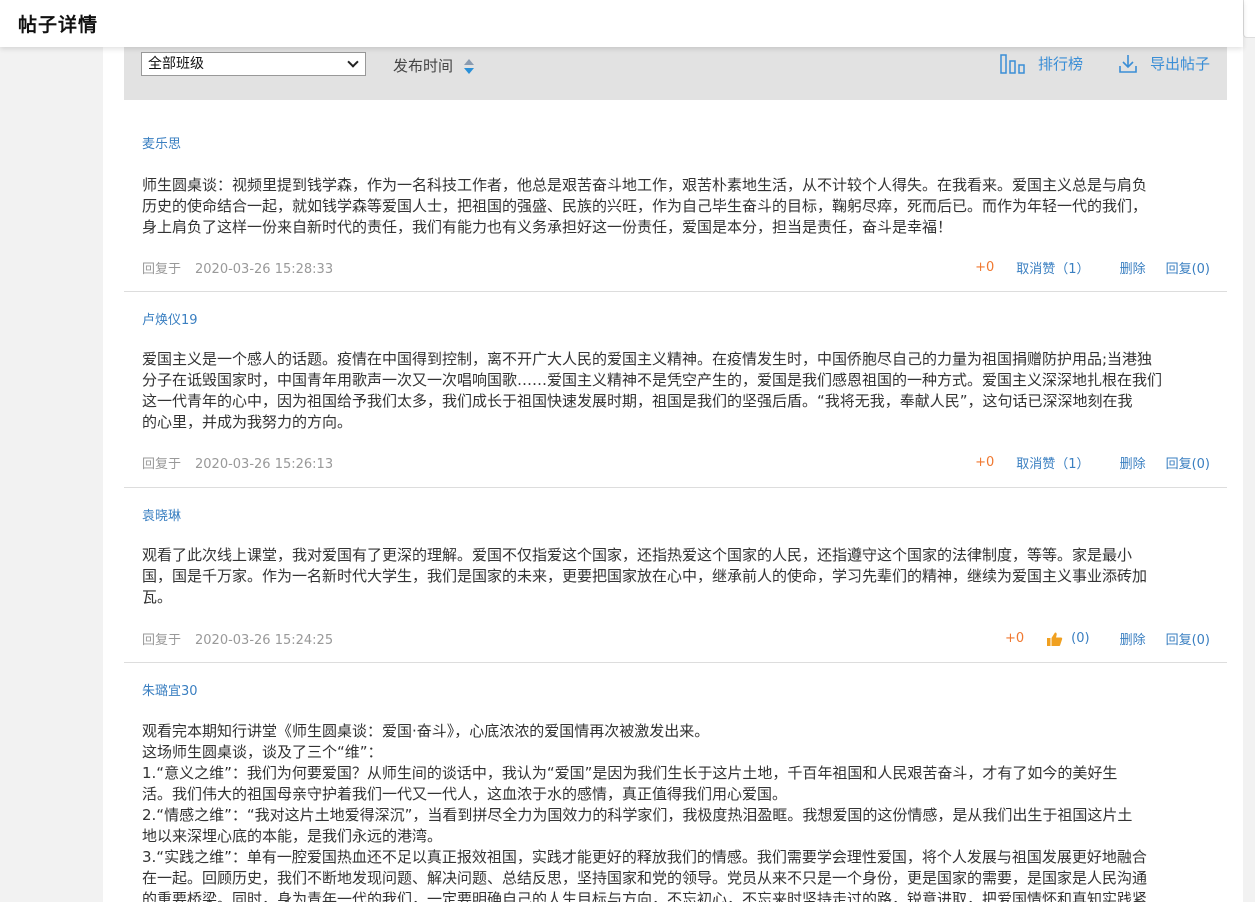 The height and width of the screenshot is (902, 1255). I want to click on page-title: 帖子详情, so click(58, 25).